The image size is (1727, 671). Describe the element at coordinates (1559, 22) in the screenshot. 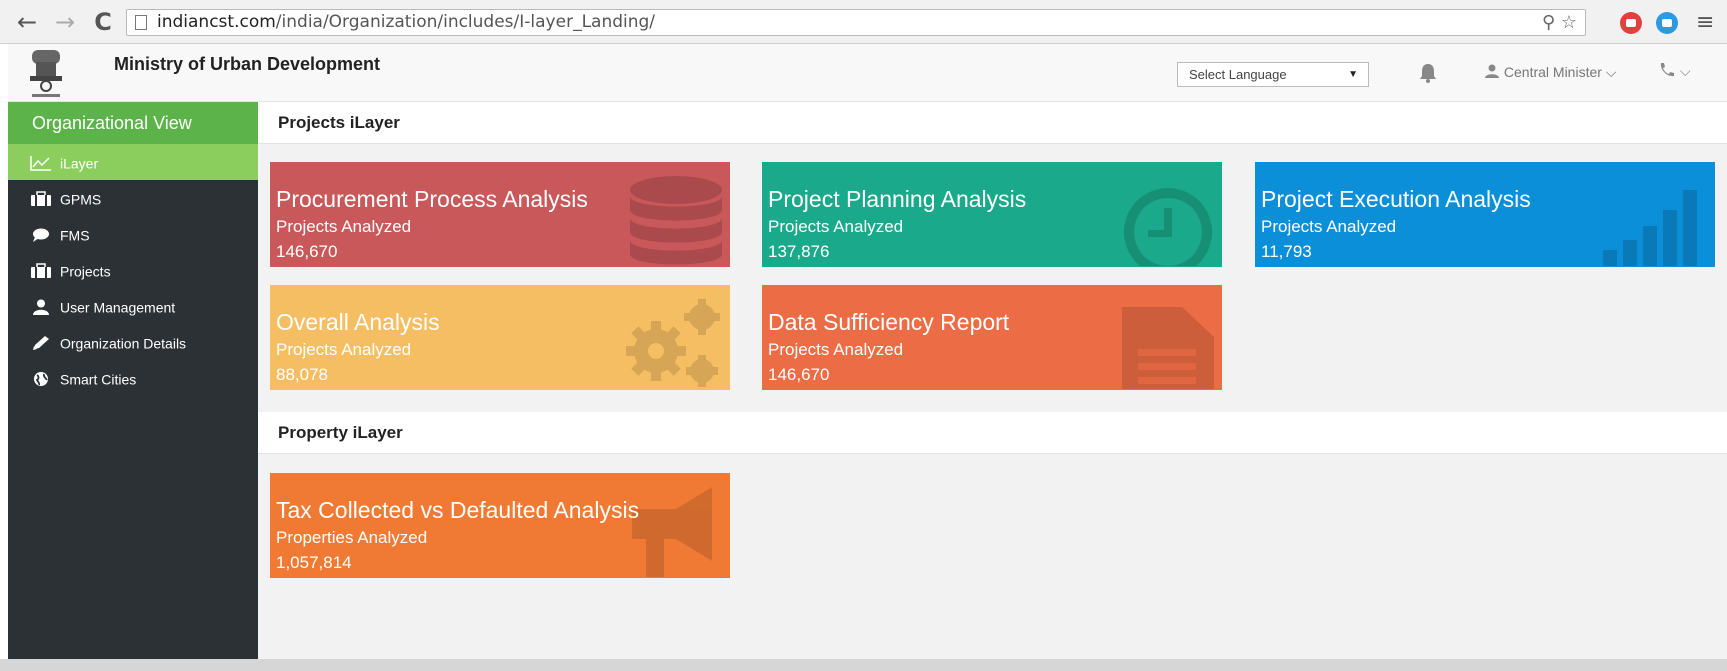

I see `zoom-star-icons: ⚲ ☆` at that location.